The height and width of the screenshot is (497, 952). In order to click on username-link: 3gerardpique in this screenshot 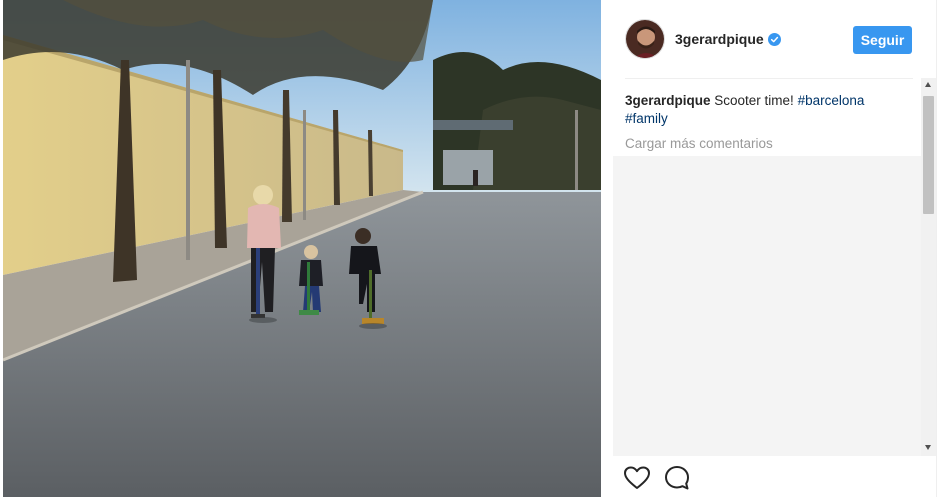, I will do `click(728, 39)`.